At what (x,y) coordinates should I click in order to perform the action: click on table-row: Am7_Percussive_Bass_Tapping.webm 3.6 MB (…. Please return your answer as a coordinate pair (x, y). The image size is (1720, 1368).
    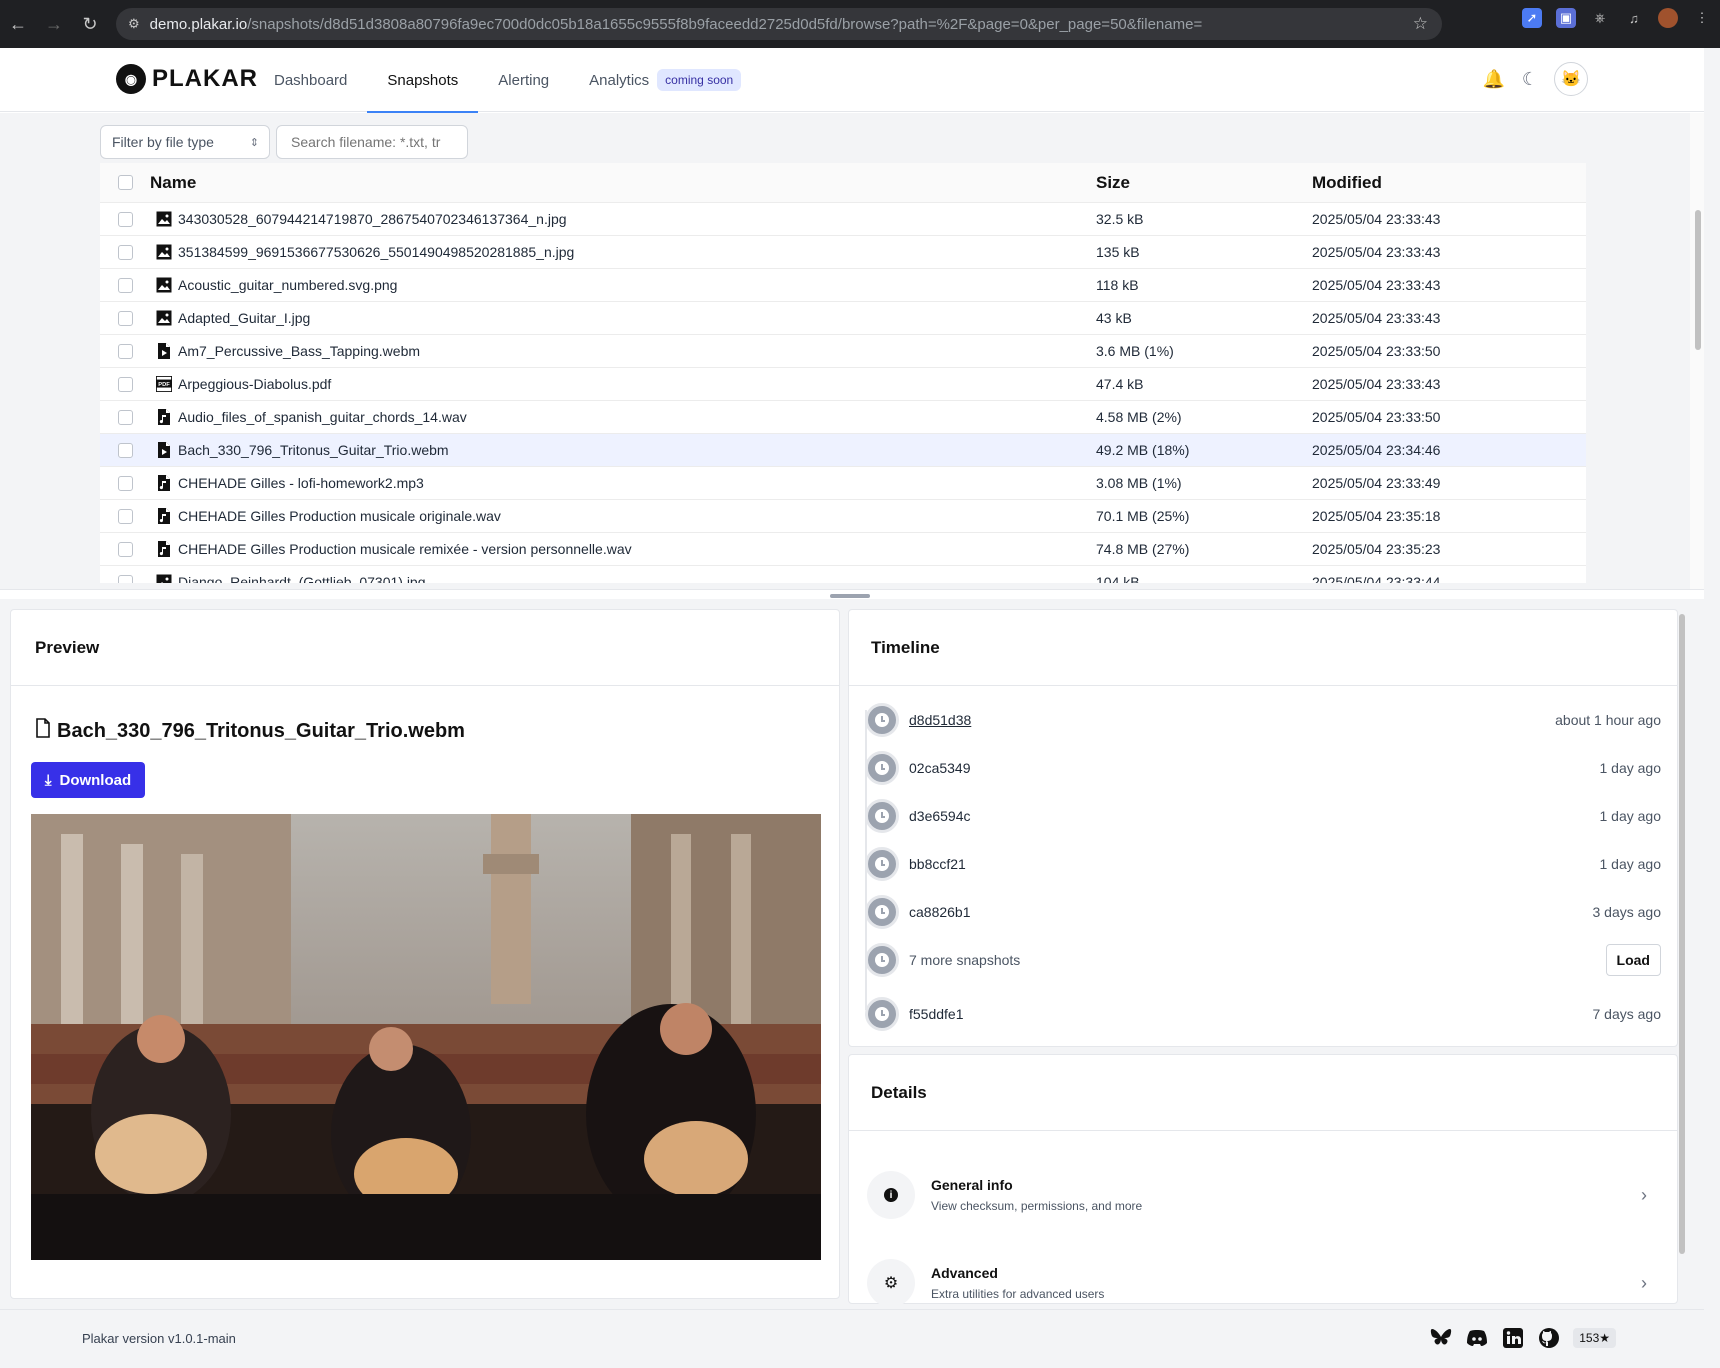
    Looking at the image, I should click on (843, 351).